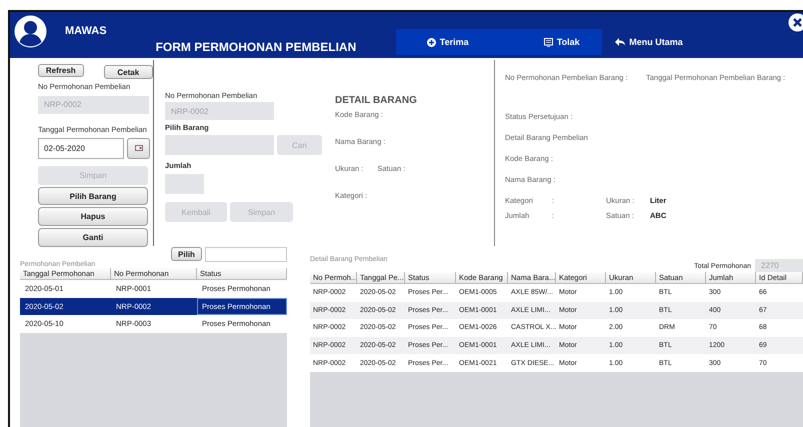 This screenshot has width=803, height=427. Describe the element at coordinates (93, 216) in the screenshot. I see `form-button: Hapus` at that location.